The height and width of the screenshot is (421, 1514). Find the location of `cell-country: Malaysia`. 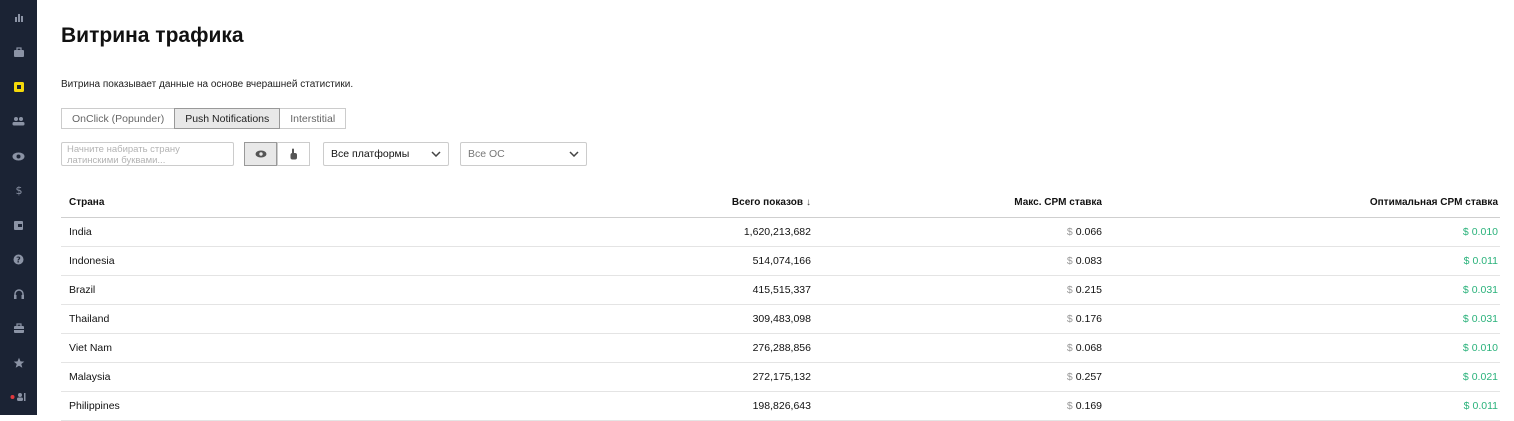

cell-country: Malaysia is located at coordinates (90, 377).